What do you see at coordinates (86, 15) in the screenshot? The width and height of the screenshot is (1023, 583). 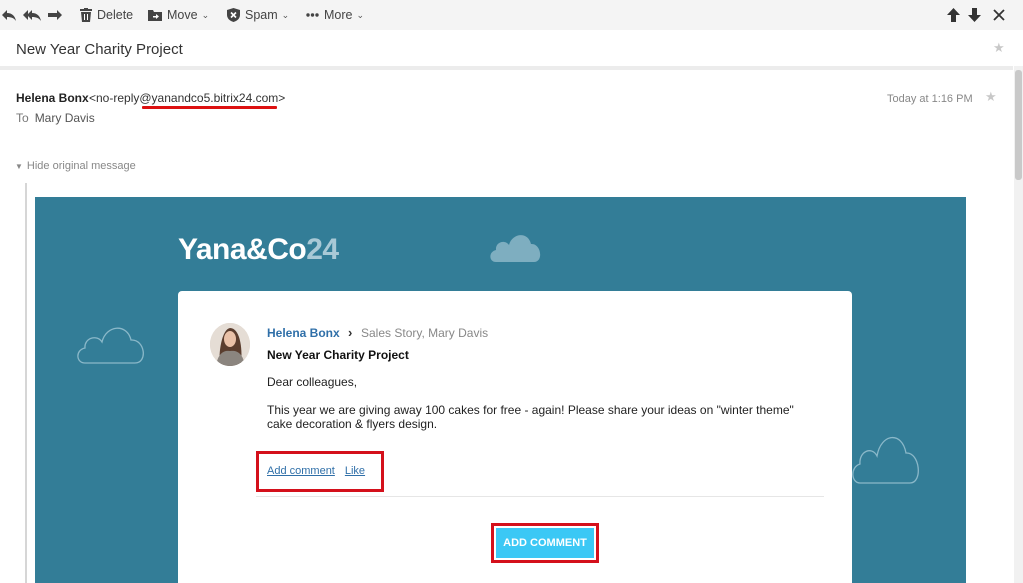 I see `trash-icon` at bounding box center [86, 15].